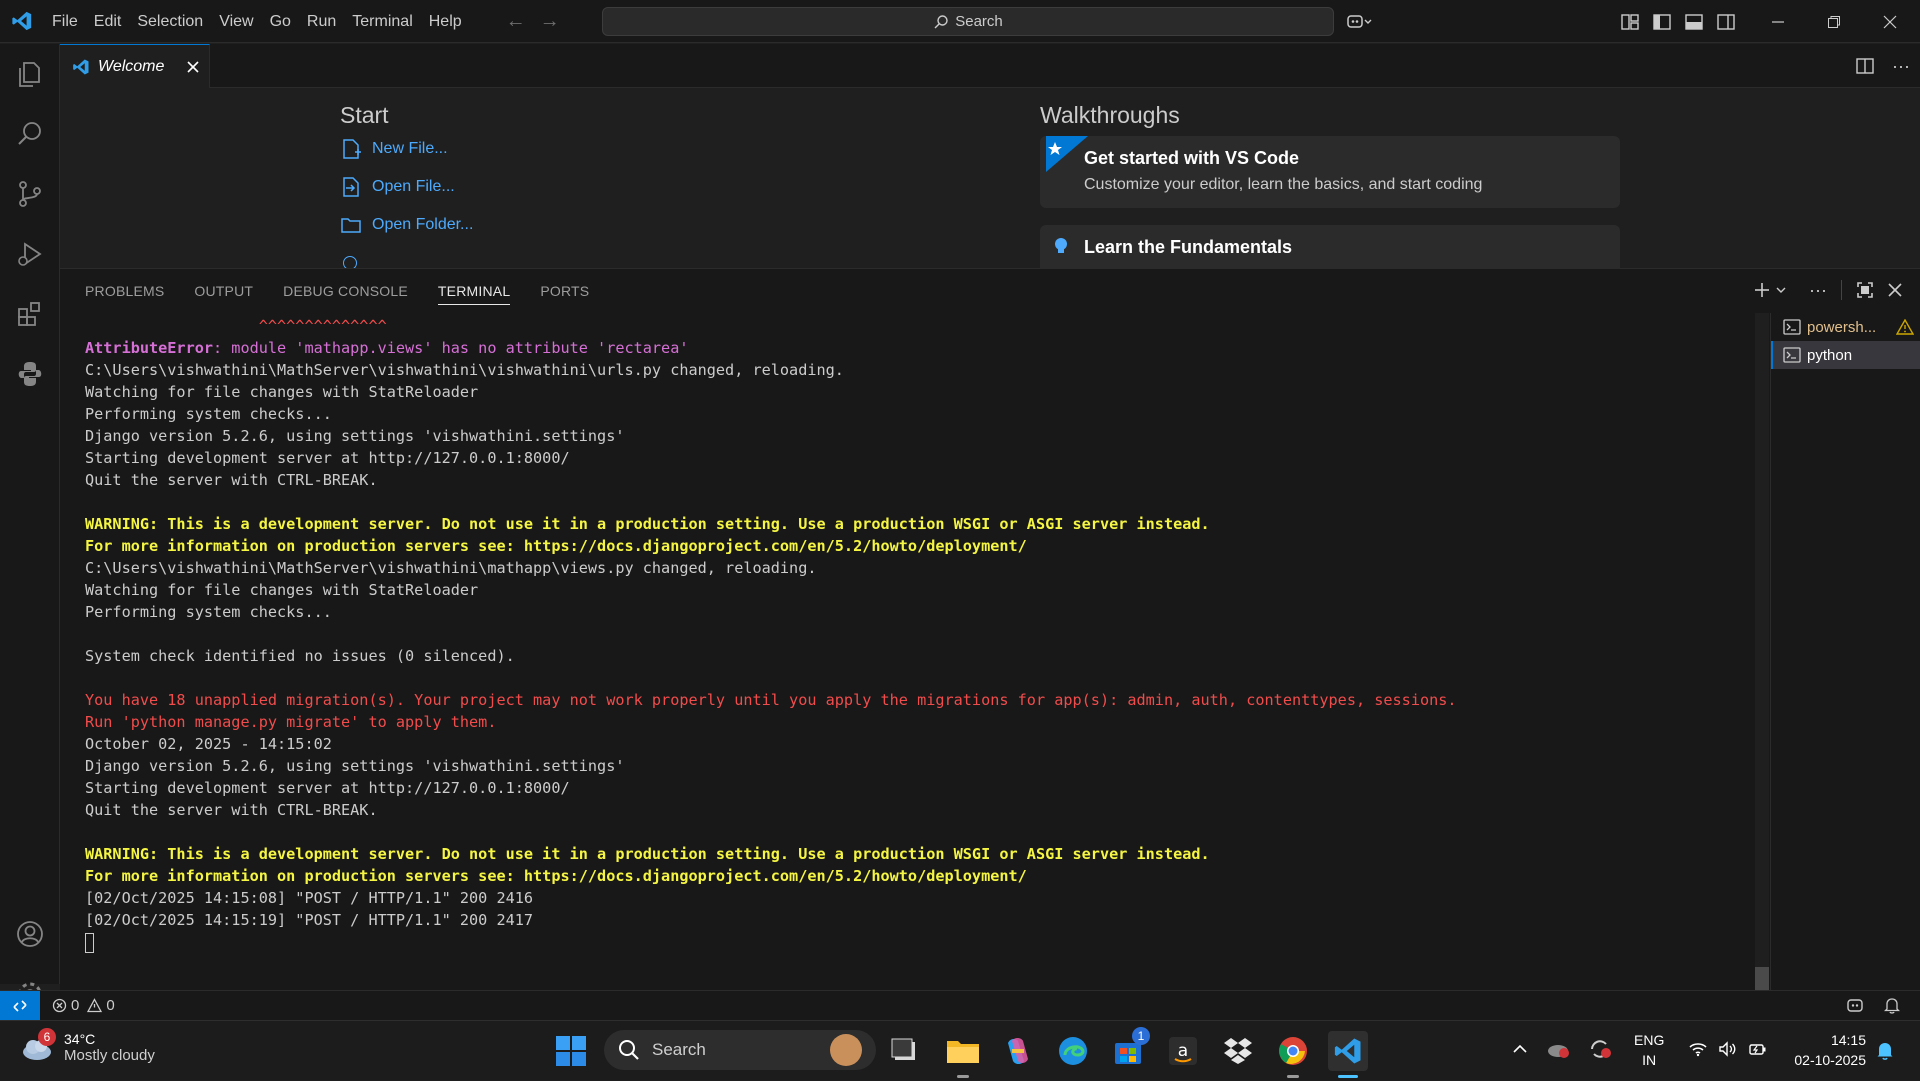 This screenshot has height=1081, width=1920. Describe the element at coordinates (1758, 1051) in the screenshot. I see `battery-icon` at that location.